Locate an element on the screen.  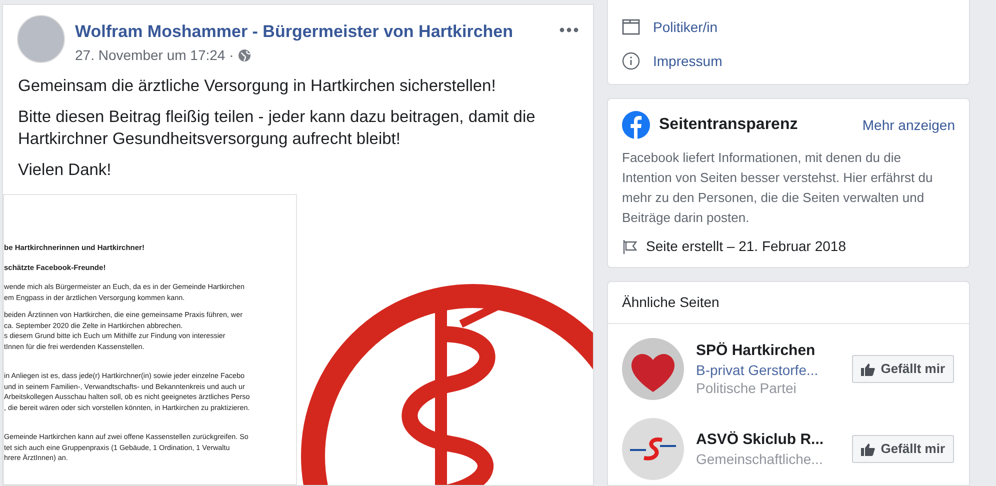
page-category: Politische Partei is located at coordinates (747, 388).